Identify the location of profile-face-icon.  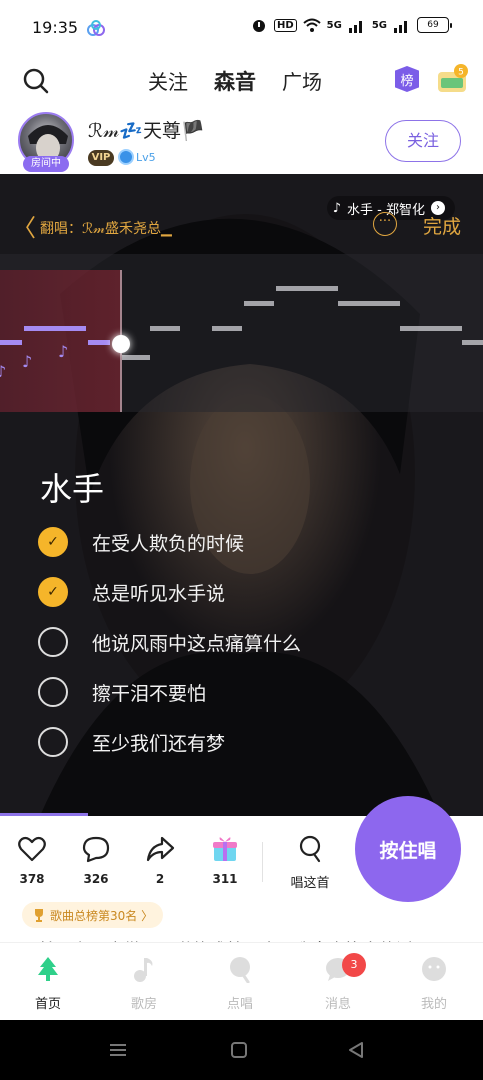
(434, 969).